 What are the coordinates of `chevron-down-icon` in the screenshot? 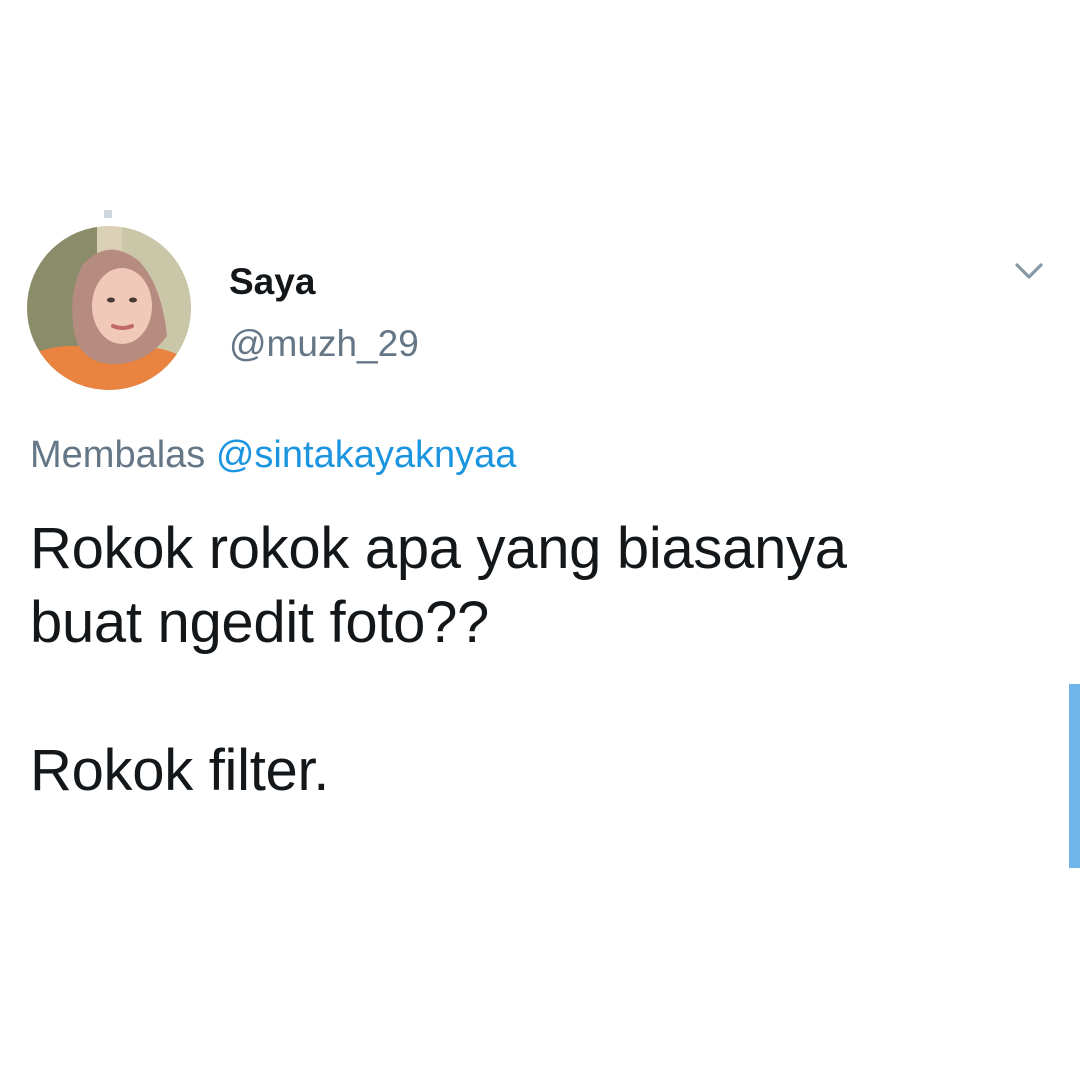 It's located at (1029, 271).